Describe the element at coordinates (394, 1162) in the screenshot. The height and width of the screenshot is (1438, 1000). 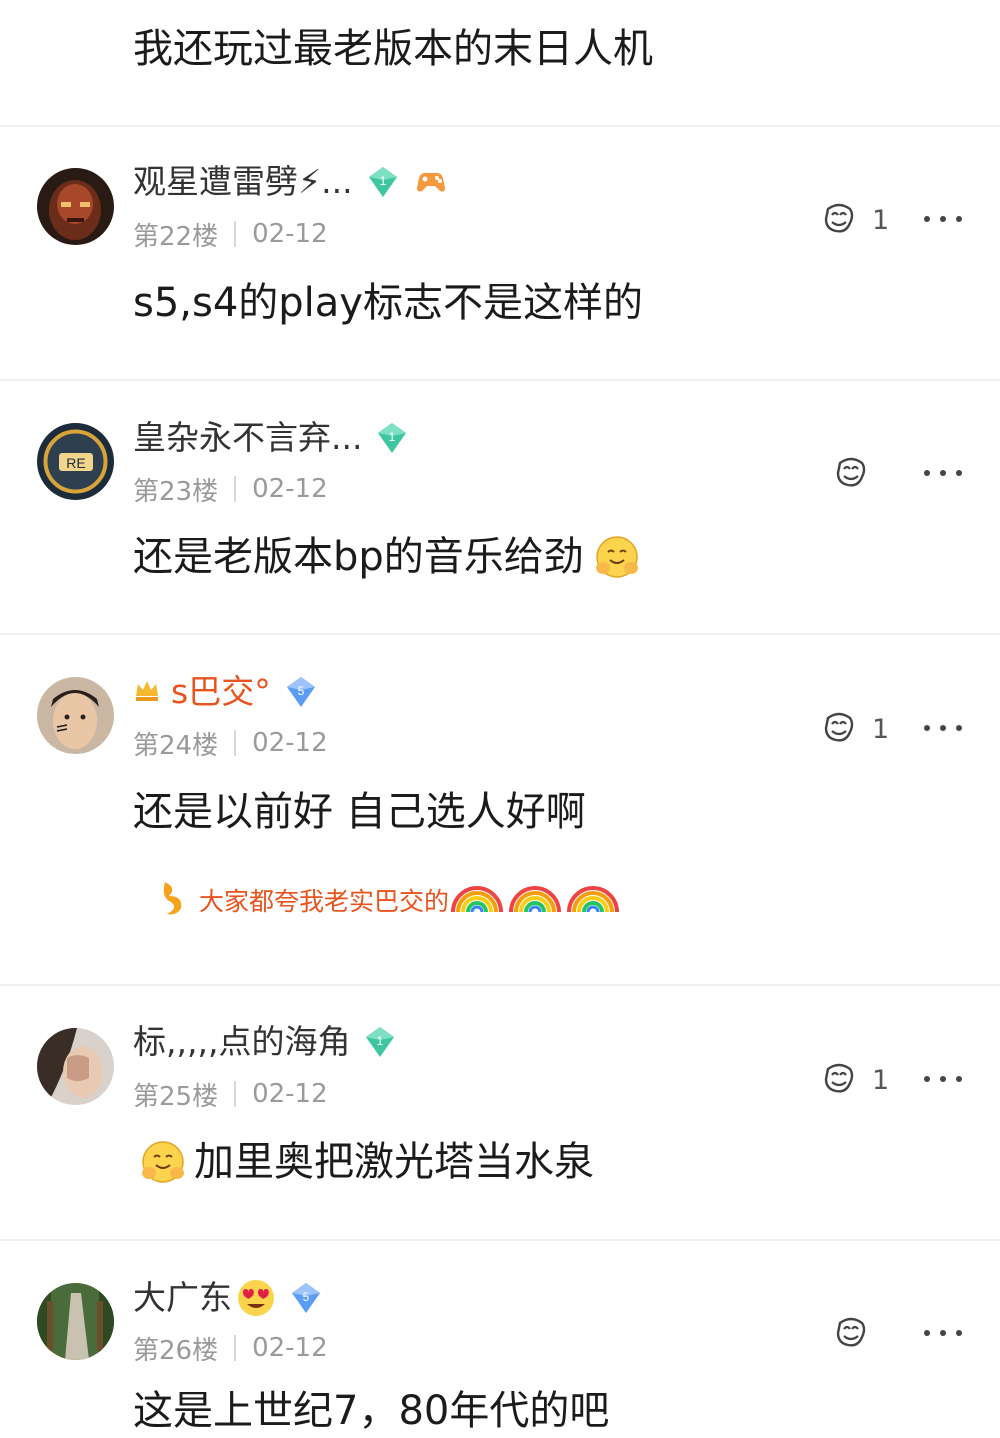
I see `comment-text: 加里奥把激光塔当水泉` at that location.